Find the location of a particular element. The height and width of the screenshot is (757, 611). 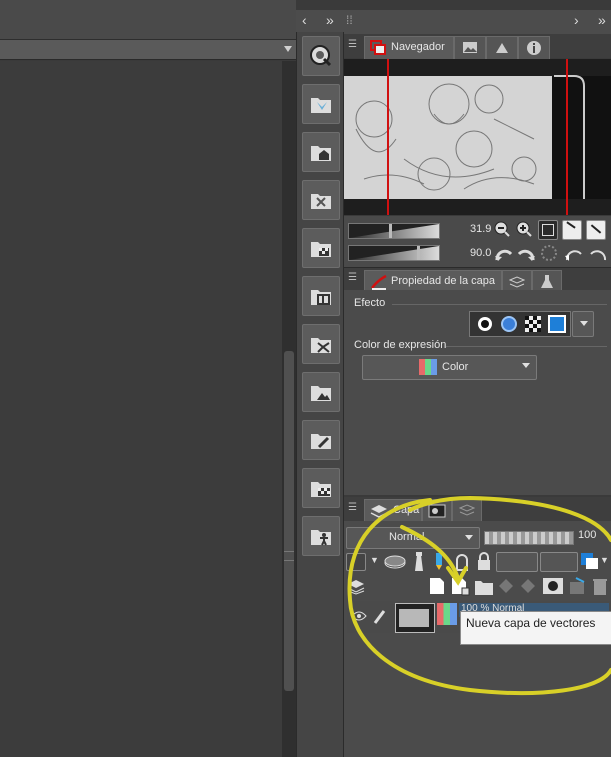

folder-checker-icon is located at coordinates (321, 248).